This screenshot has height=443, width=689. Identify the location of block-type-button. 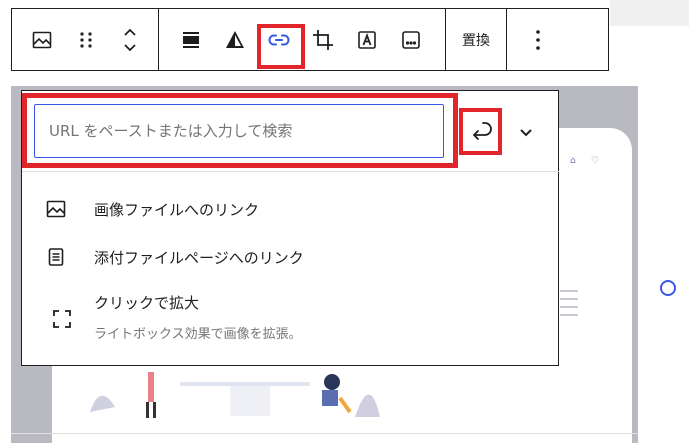
(42, 39).